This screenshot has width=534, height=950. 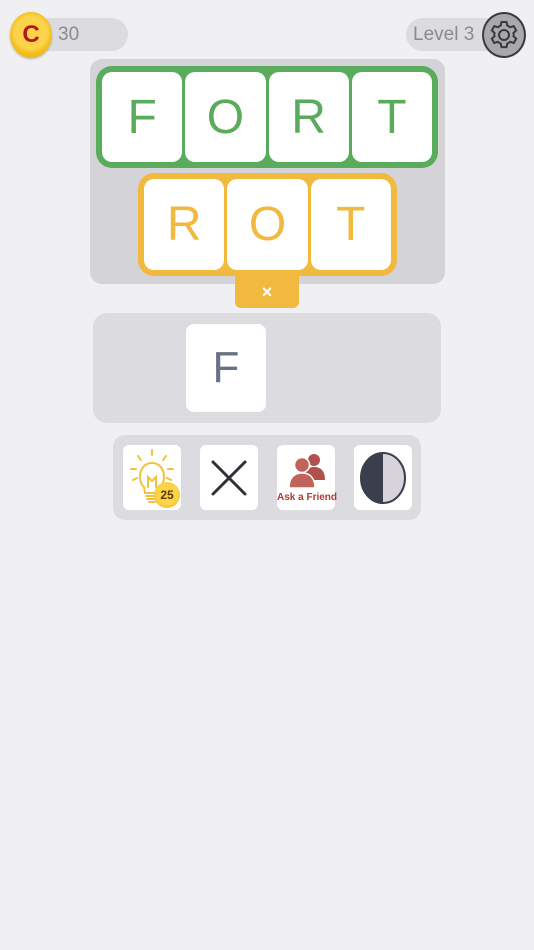 What do you see at coordinates (267, 117) in the screenshot?
I see `solved-word-row: F O R T` at bounding box center [267, 117].